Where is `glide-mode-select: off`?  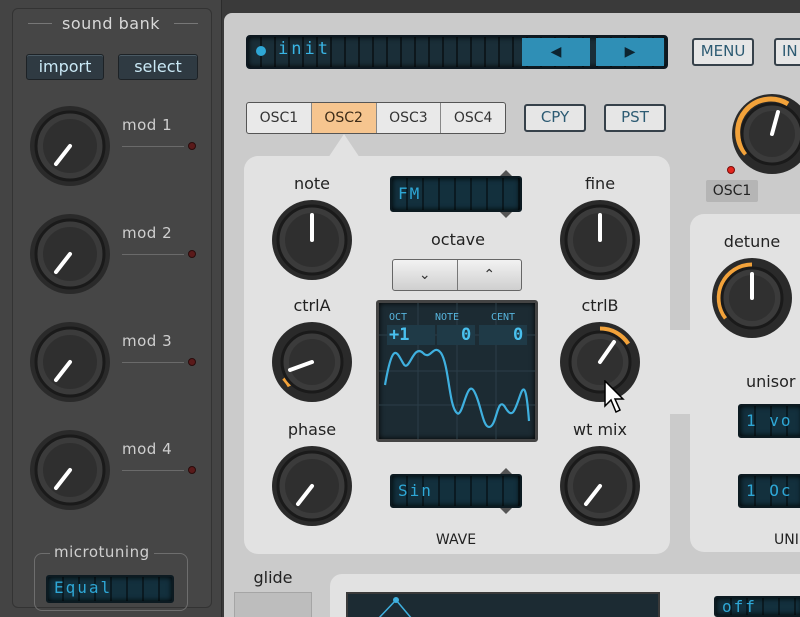 glide-mode-select: off is located at coordinates (757, 606).